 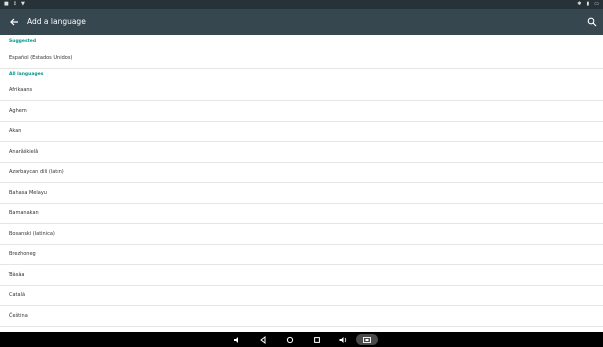 I want to click on list-item-label: Ɓàsàa, so click(x=17, y=275).